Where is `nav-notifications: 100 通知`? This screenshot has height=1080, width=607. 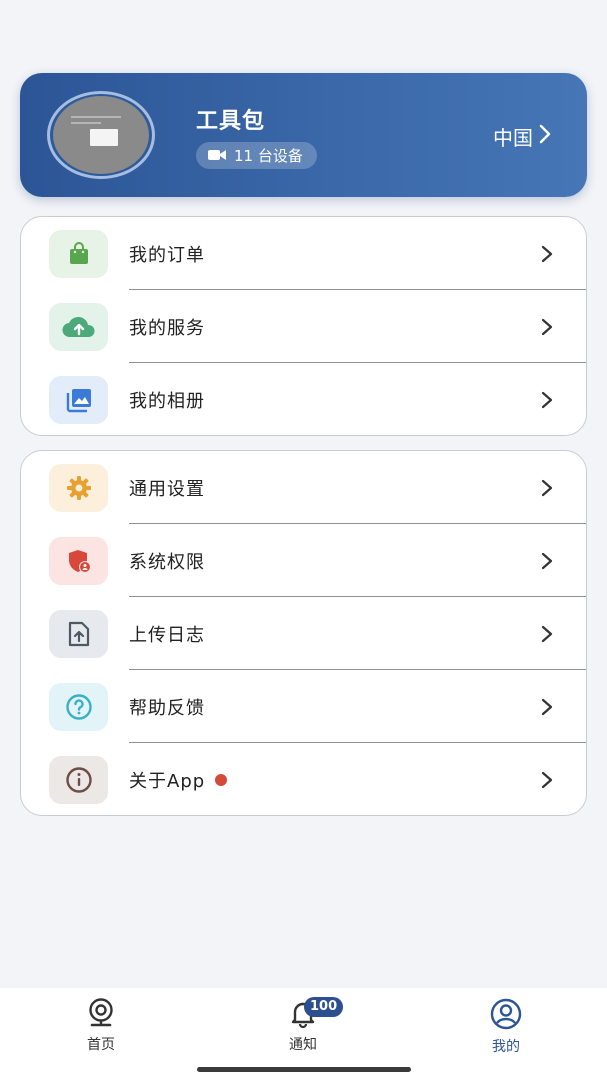
nav-notifications: 100 通知 is located at coordinates (303, 1025).